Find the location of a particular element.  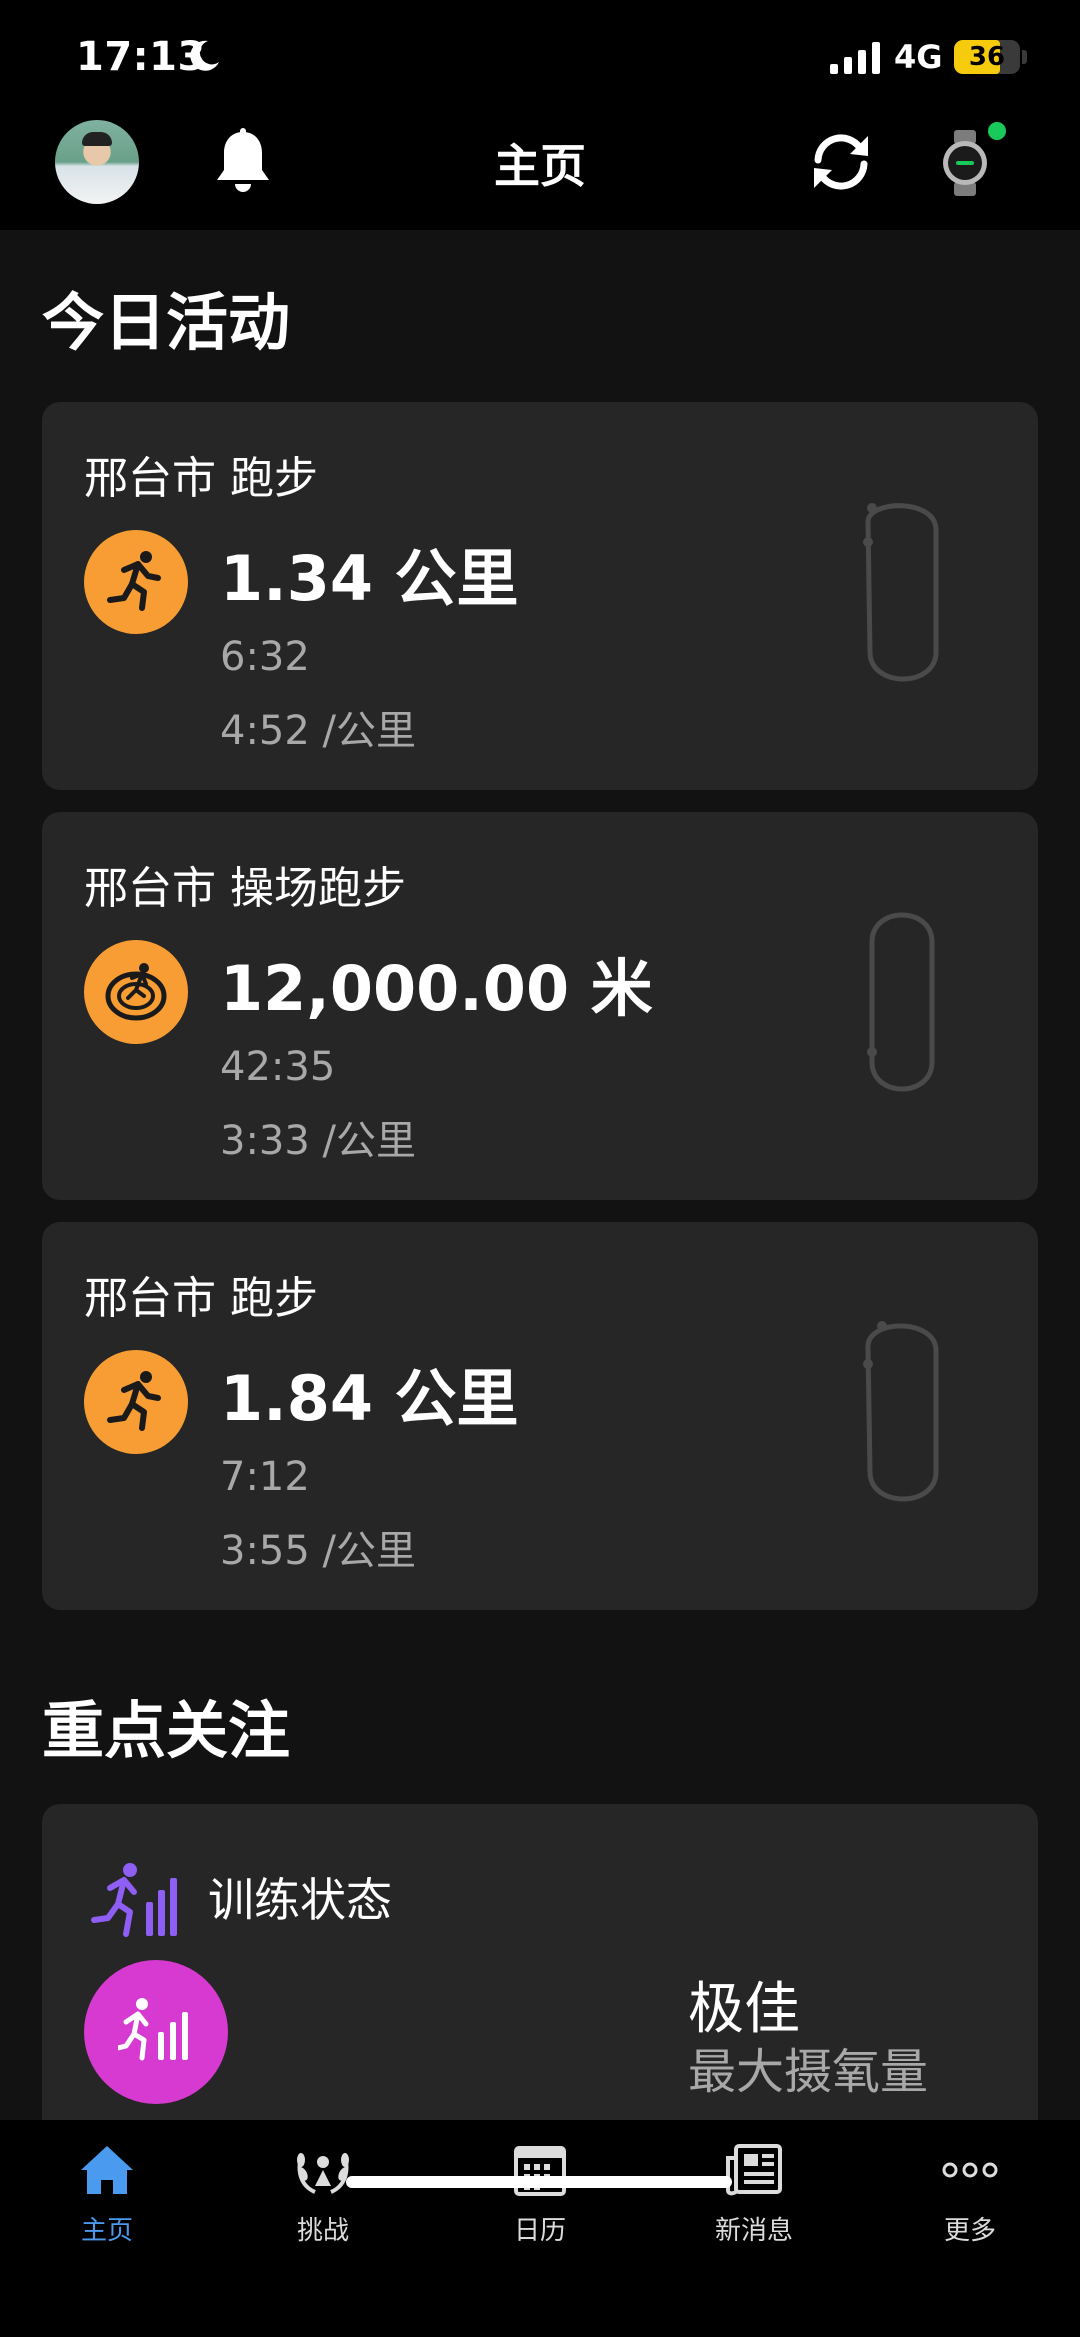

focus-section-title: 重点关注 is located at coordinates (166, 1730).